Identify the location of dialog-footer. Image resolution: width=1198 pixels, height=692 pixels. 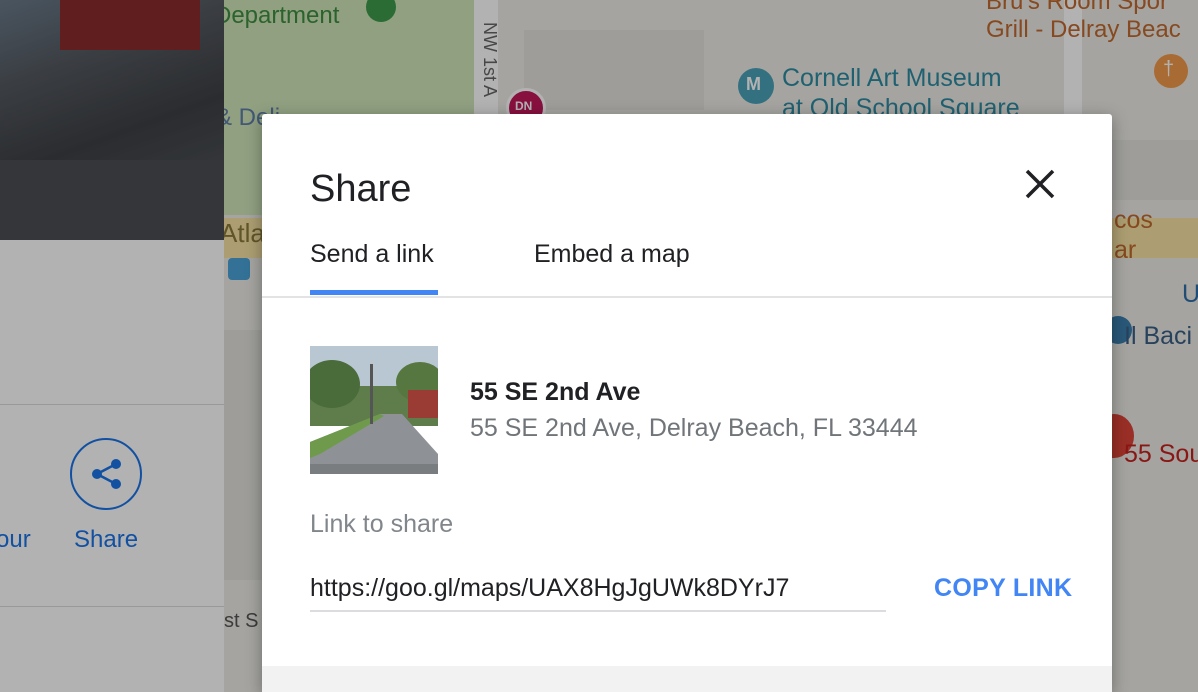
(687, 679).